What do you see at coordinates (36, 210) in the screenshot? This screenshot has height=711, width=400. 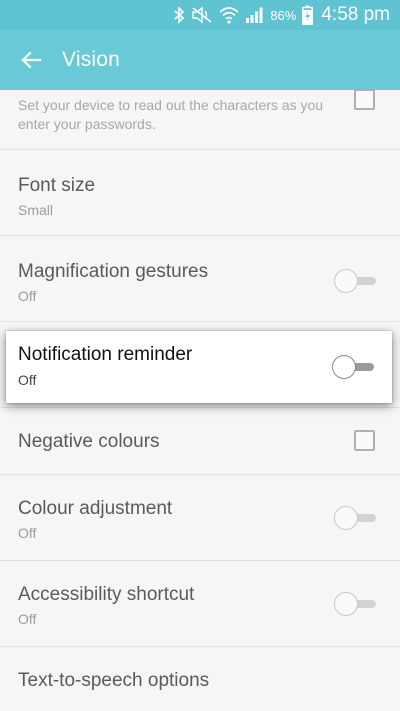 I see `font-size-value: Small` at bounding box center [36, 210].